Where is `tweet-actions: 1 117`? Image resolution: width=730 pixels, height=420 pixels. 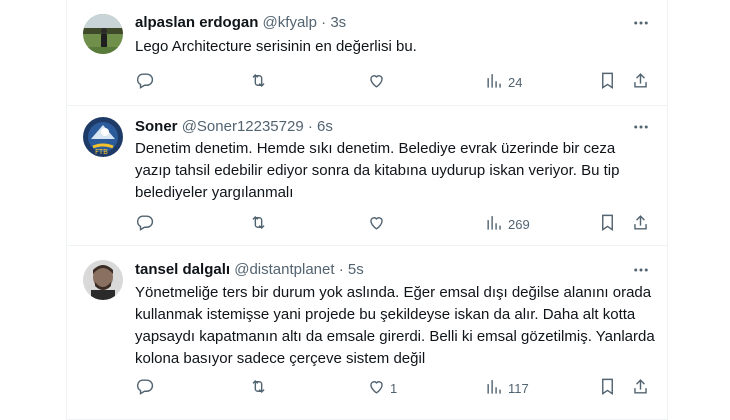 tweet-actions: 1 117 is located at coordinates (391, 388).